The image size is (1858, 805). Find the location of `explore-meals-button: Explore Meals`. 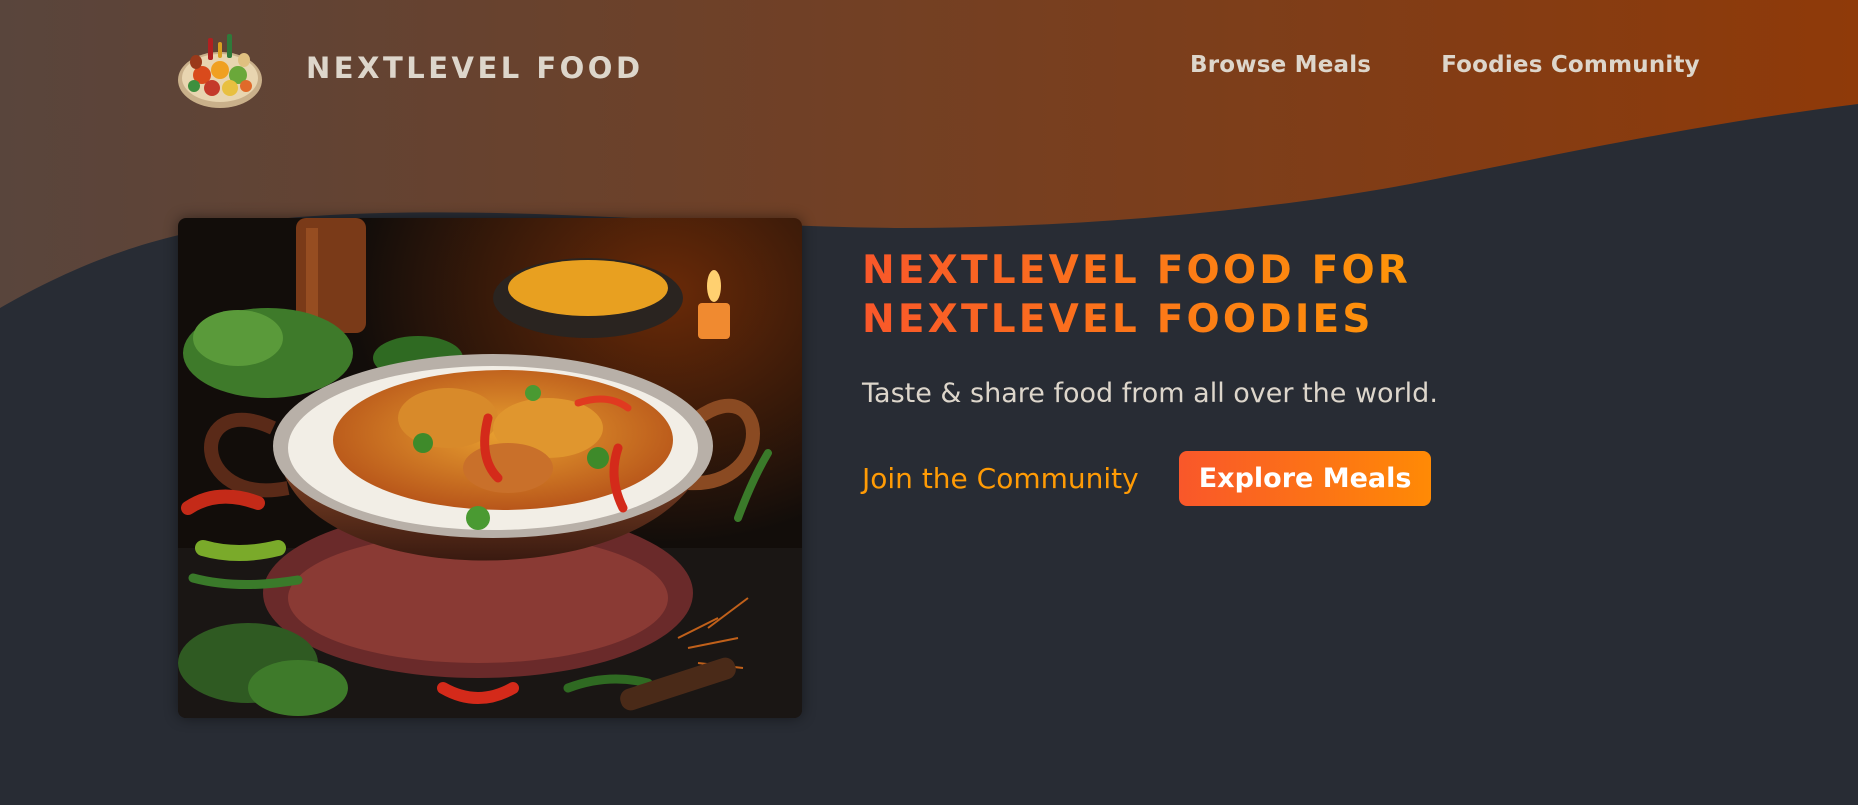

explore-meals-button: Explore Meals is located at coordinates (1305, 478).